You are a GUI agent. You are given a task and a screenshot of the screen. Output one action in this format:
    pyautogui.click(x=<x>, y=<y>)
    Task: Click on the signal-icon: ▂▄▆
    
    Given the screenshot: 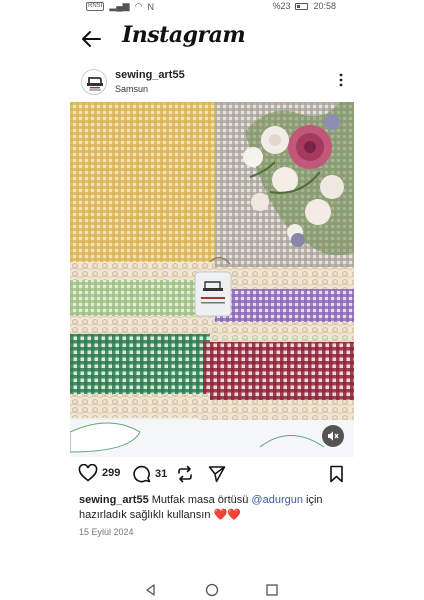 What is the action you would take?
    pyautogui.click(x=119, y=6)
    